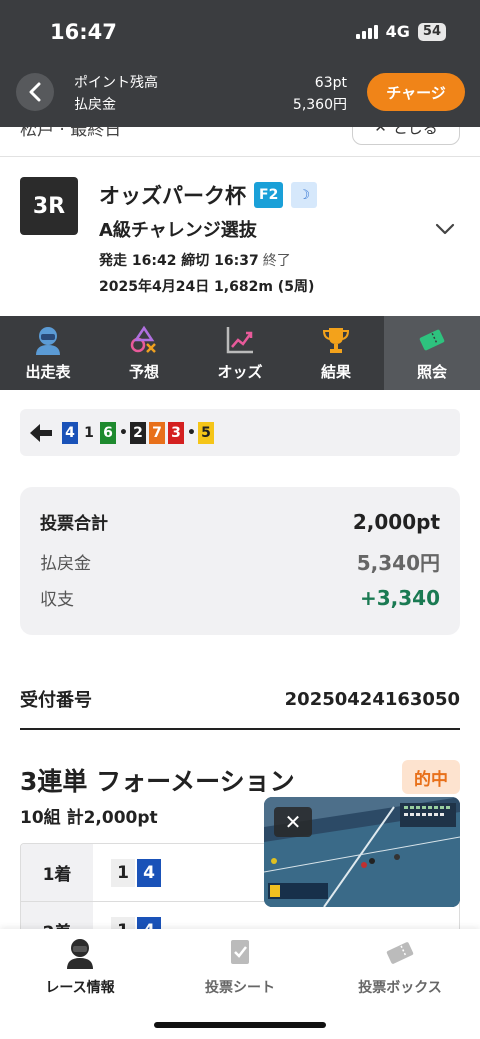  What do you see at coordinates (56, 700) in the screenshot?
I see `receipt-label: 受付番号` at bounding box center [56, 700].